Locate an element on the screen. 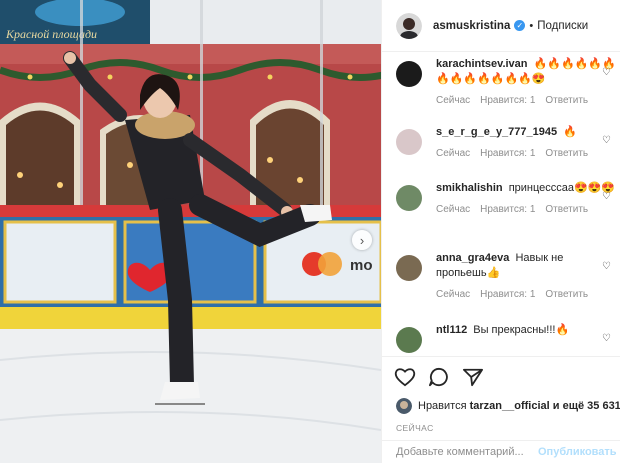 Image resolution: width=620 pixels, height=463 pixels. liker-avatar is located at coordinates (404, 406).